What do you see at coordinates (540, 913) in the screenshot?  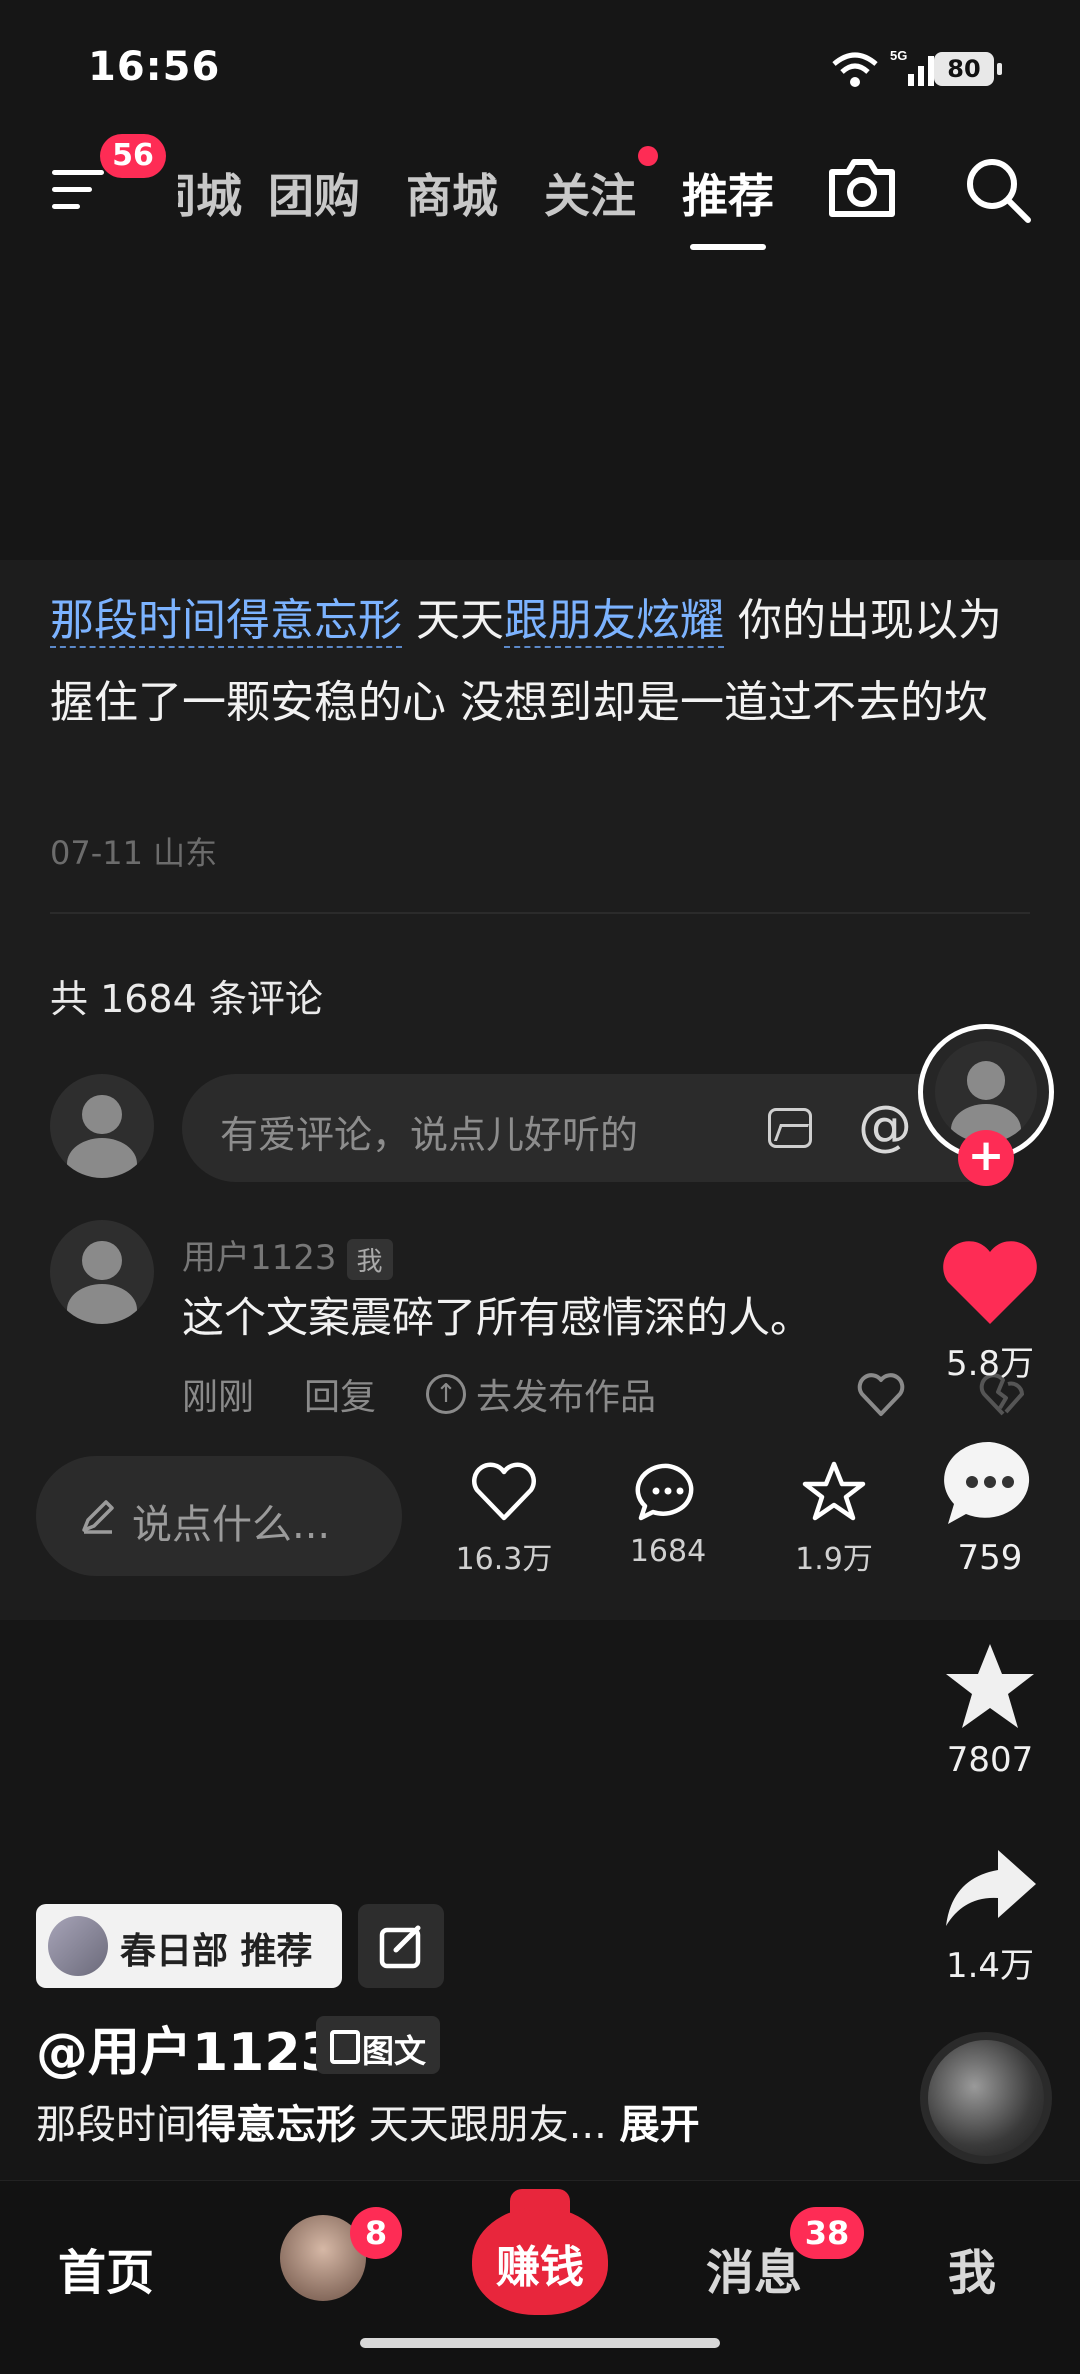 I see `divider` at bounding box center [540, 913].